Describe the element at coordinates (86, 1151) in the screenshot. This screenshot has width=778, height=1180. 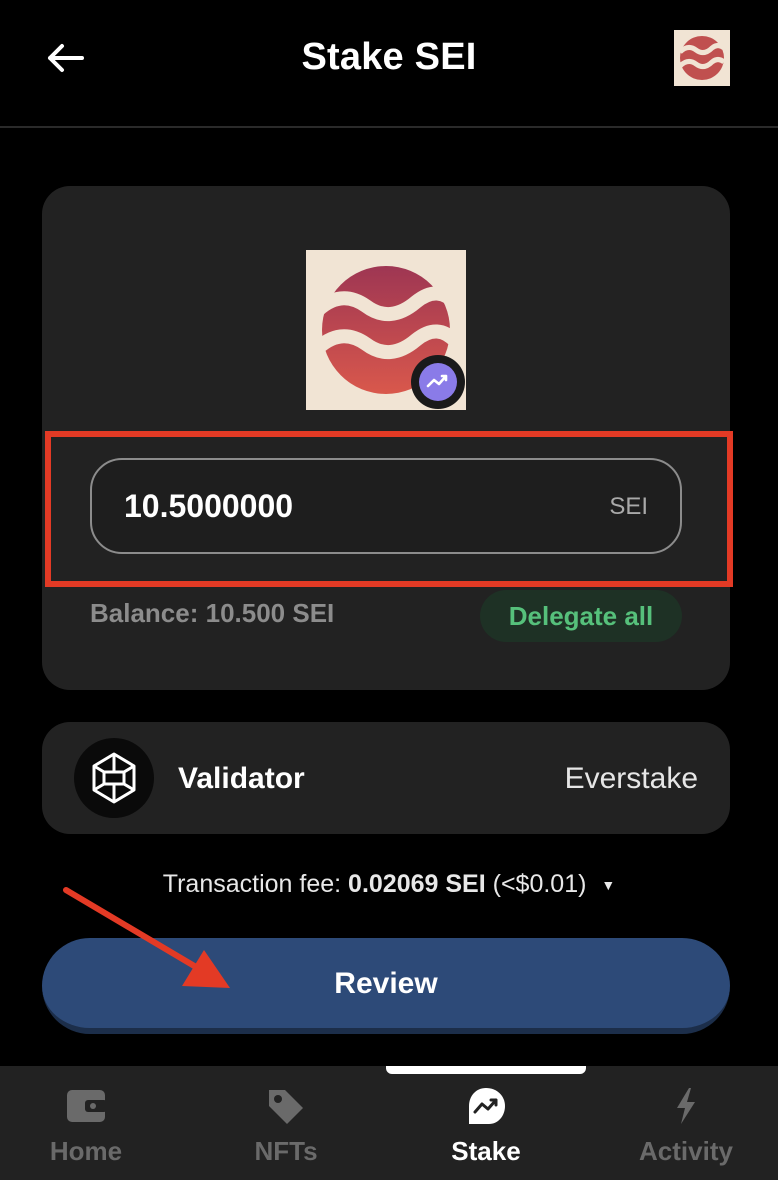
I see `tab-home-label: Home` at that location.